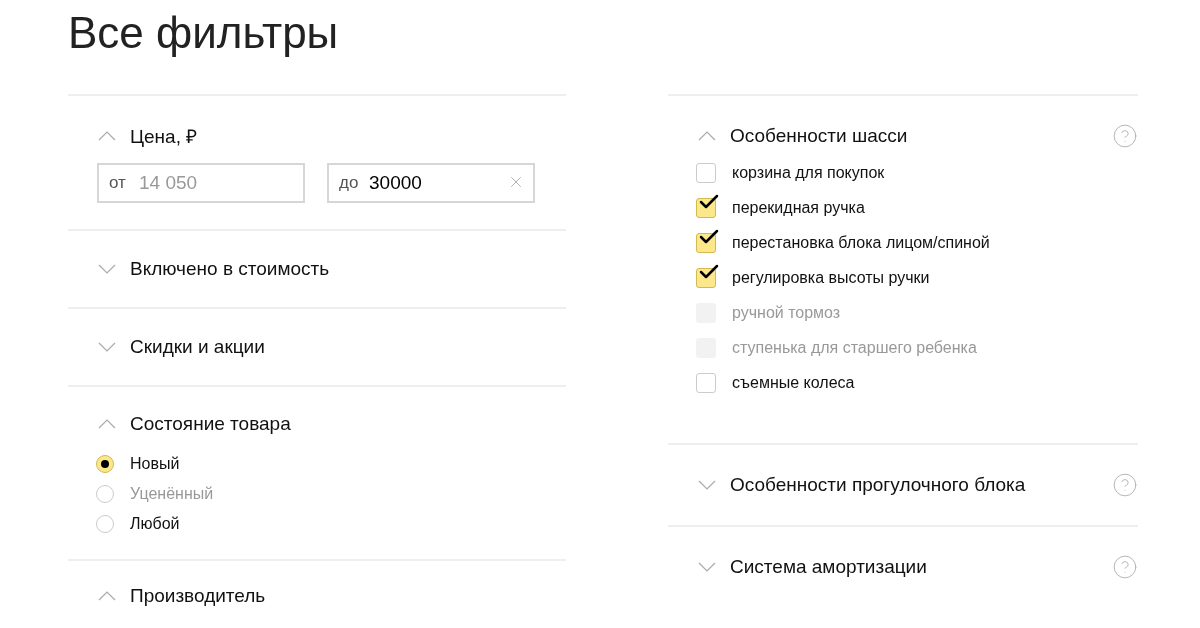  I want to click on checkbox-label: ручной тормоз, so click(786, 313).